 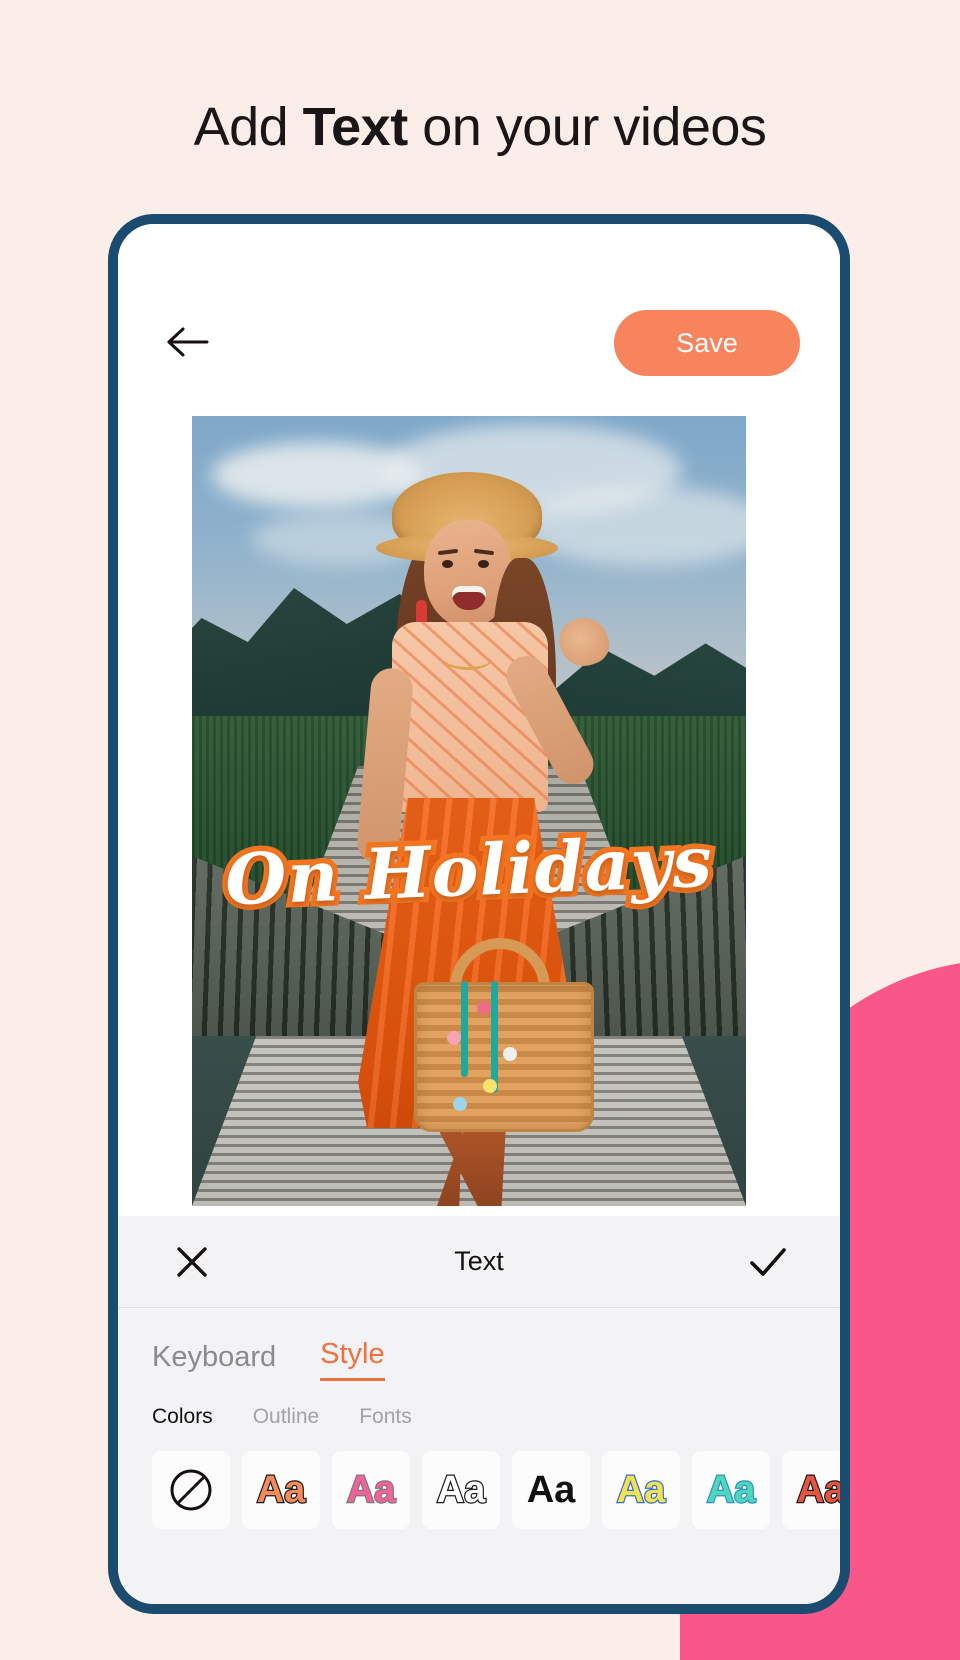 What do you see at coordinates (447, 564) in the screenshot?
I see `eye-left` at bounding box center [447, 564].